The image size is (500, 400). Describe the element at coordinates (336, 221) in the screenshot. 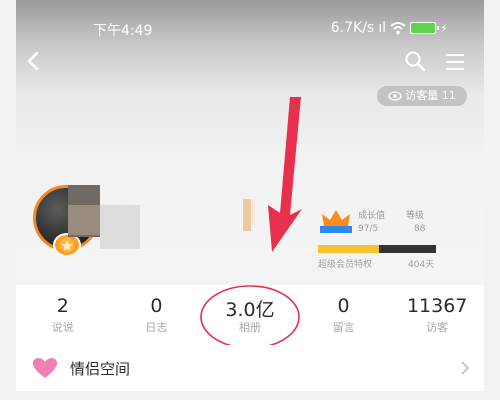

I see `vip-crown-icon` at that location.